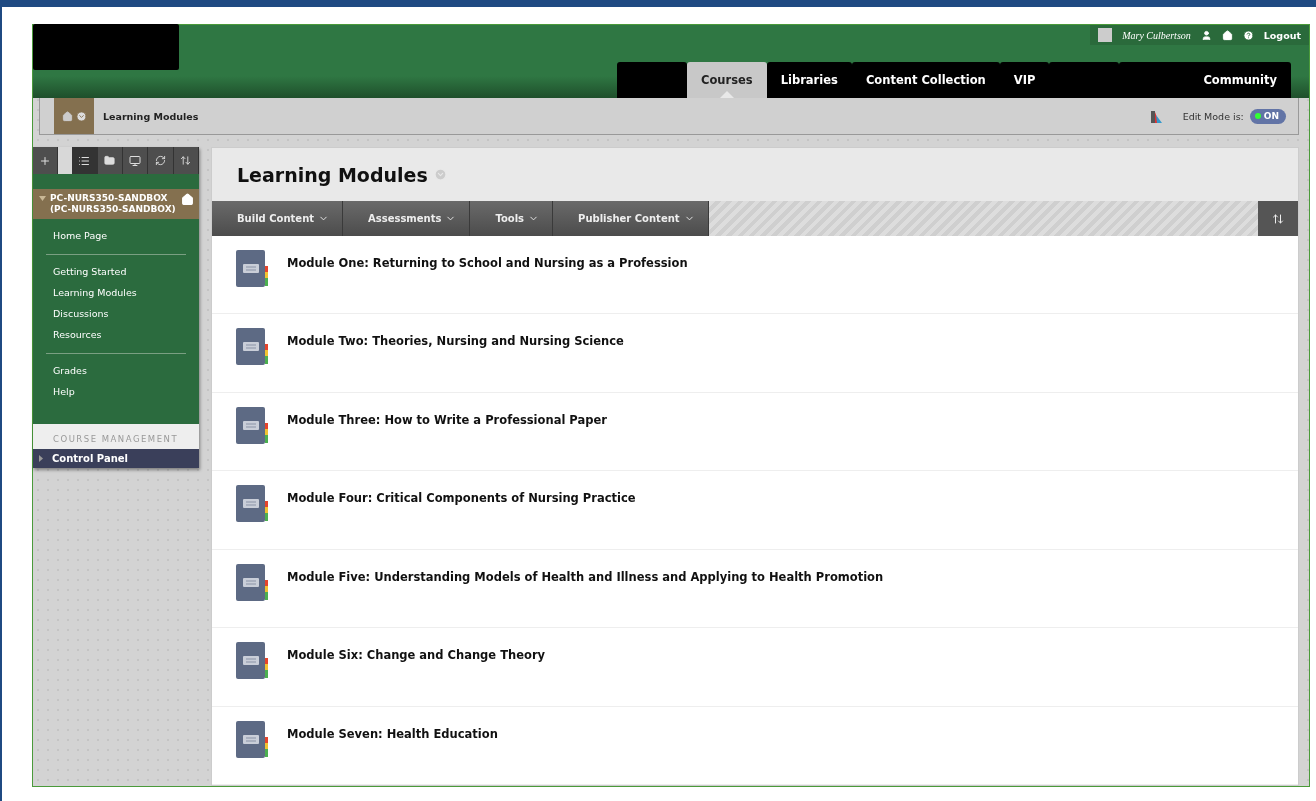 Image resolution: width=1316 pixels, height=801 pixels. Describe the element at coordinates (1156, 35) in the screenshot. I see `user-name: Mary Culbertson` at that location.